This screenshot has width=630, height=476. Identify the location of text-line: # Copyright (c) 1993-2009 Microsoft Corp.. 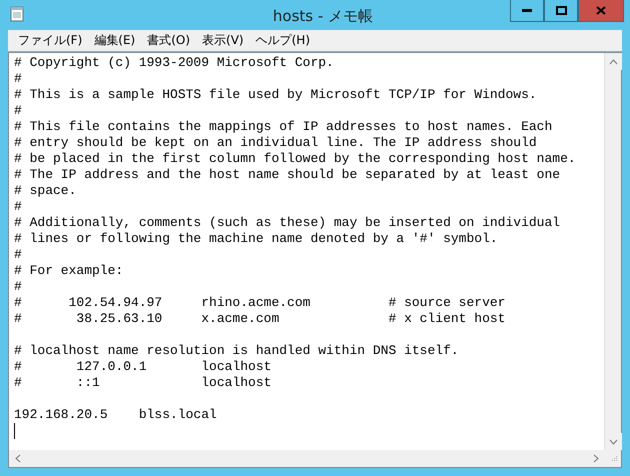
(174, 63).